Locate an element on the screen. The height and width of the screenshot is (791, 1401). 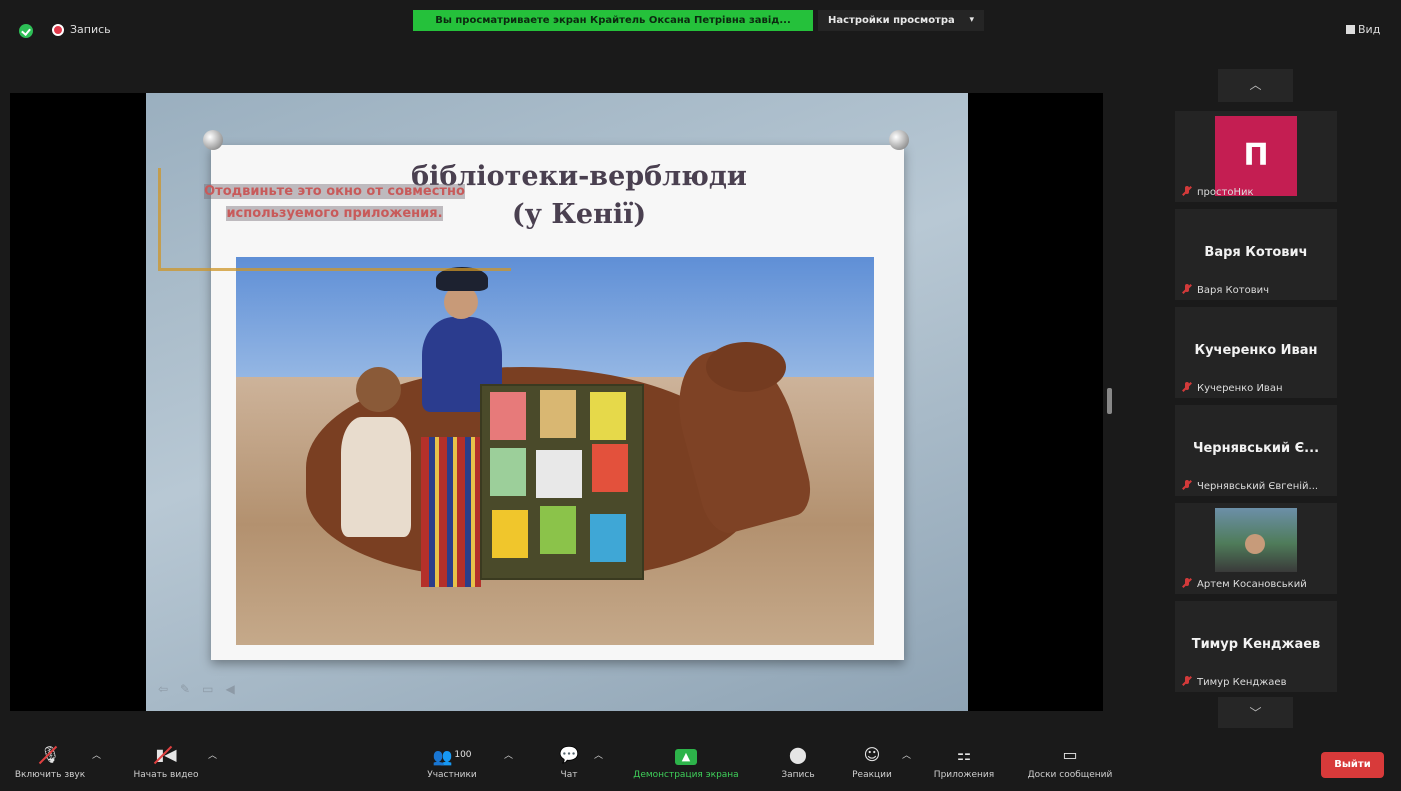
chat-button: 💬 Чат is located at coordinates (569, 763).